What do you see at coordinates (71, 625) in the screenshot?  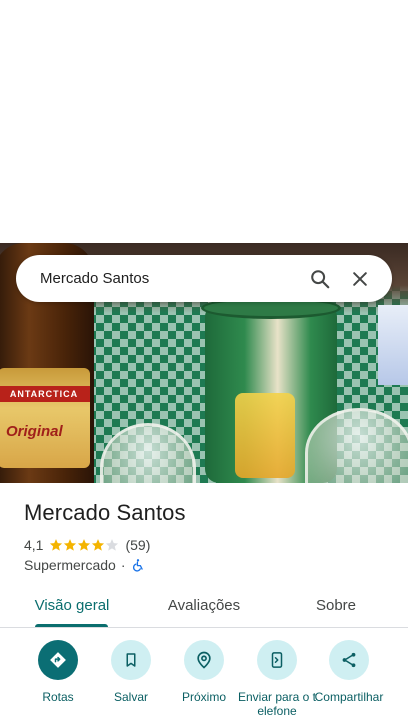 I see `active-tab-indicator` at bounding box center [71, 625].